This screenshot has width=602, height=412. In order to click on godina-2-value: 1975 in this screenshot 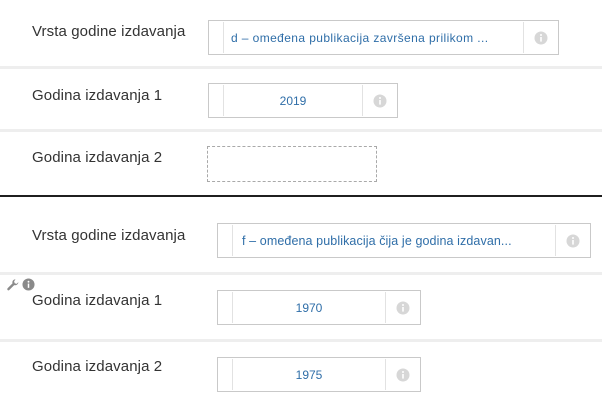, I will do `click(309, 374)`.